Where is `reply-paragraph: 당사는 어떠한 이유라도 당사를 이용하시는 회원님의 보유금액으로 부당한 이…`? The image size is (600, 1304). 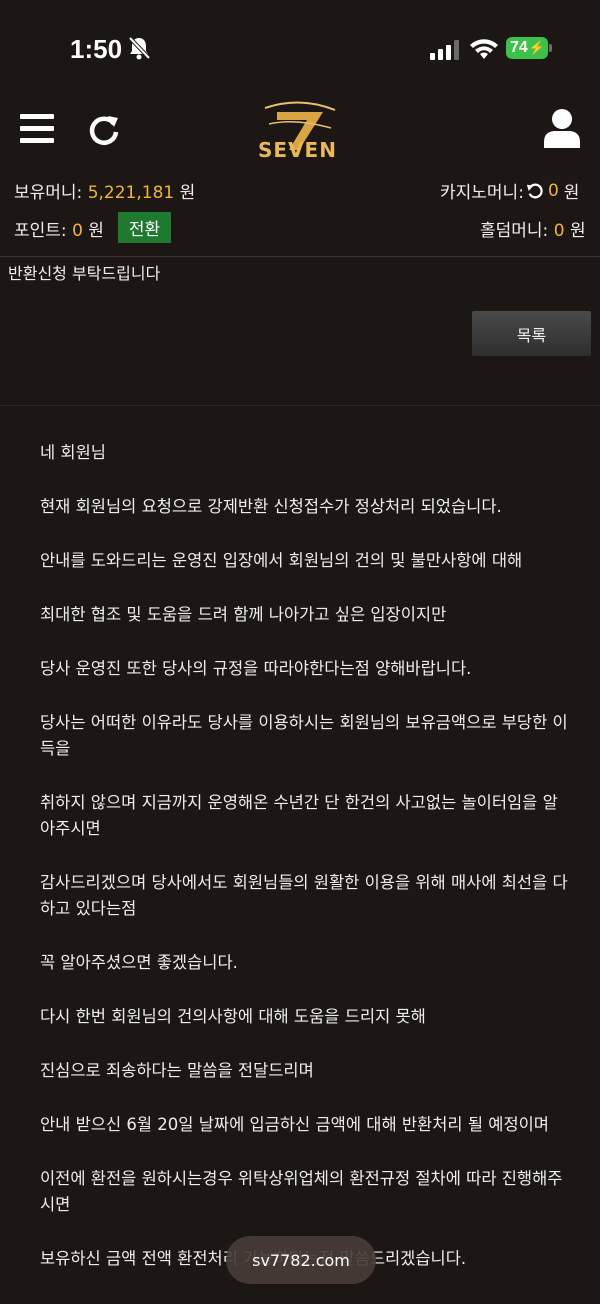 reply-paragraph: 당사는 어떠한 이유라도 당사를 이용하시는 회원님의 보유금액으로 부당한 이… is located at coordinates (304, 735).